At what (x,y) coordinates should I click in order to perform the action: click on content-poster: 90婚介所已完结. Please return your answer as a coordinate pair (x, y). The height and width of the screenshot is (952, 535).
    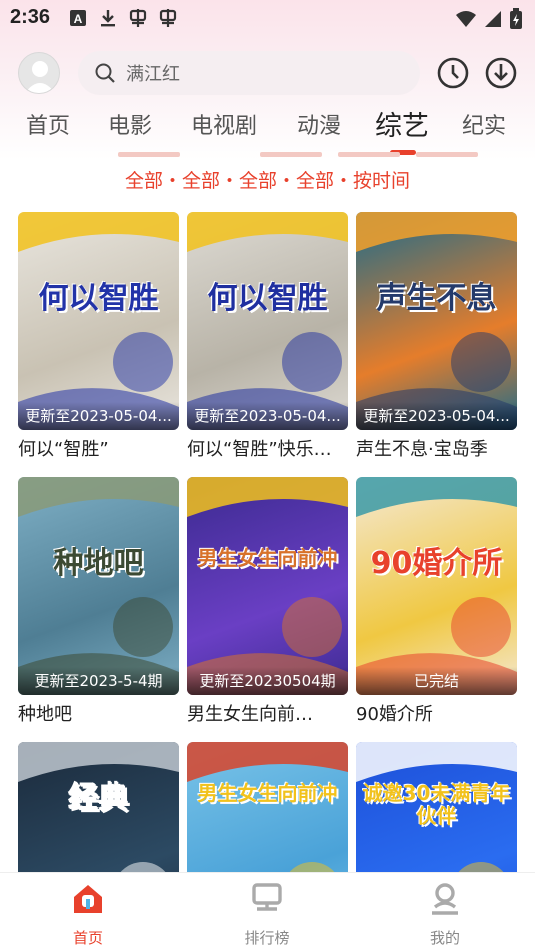
    Looking at the image, I should click on (436, 586).